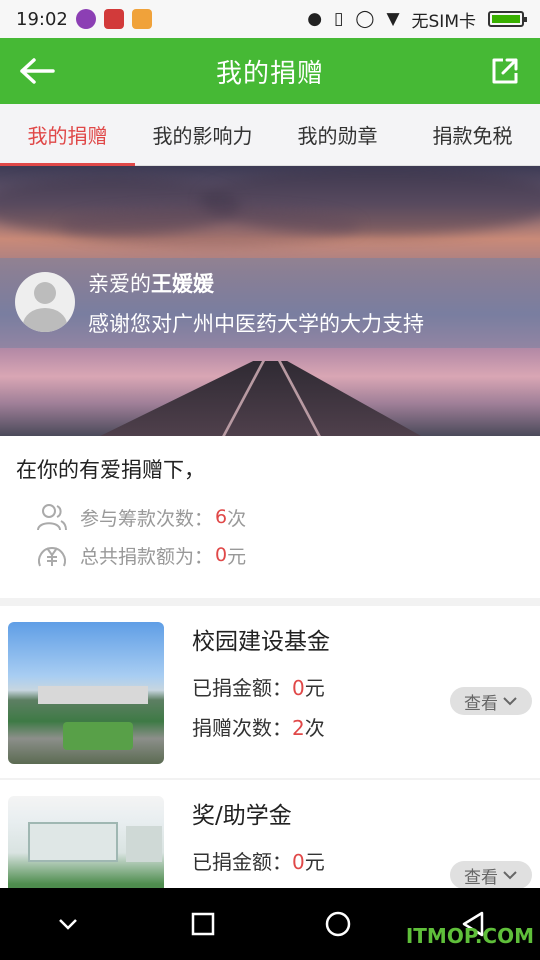  I want to click on greeting-prefix: 亲爱的, so click(119, 284).